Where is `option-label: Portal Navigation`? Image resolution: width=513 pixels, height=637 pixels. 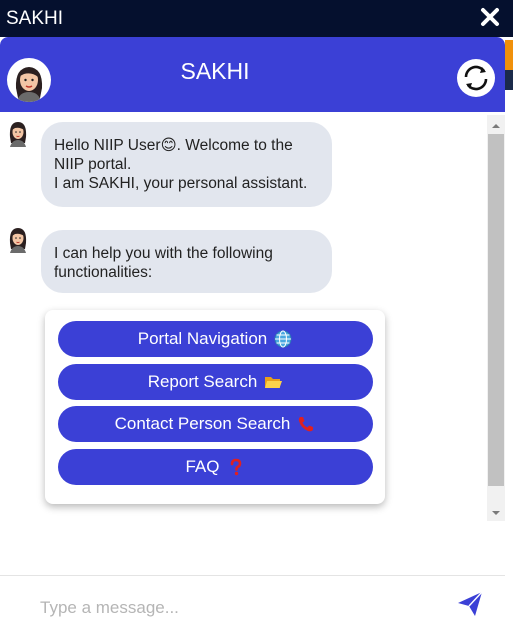
option-label: Portal Navigation is located at coordinates (202, 338).